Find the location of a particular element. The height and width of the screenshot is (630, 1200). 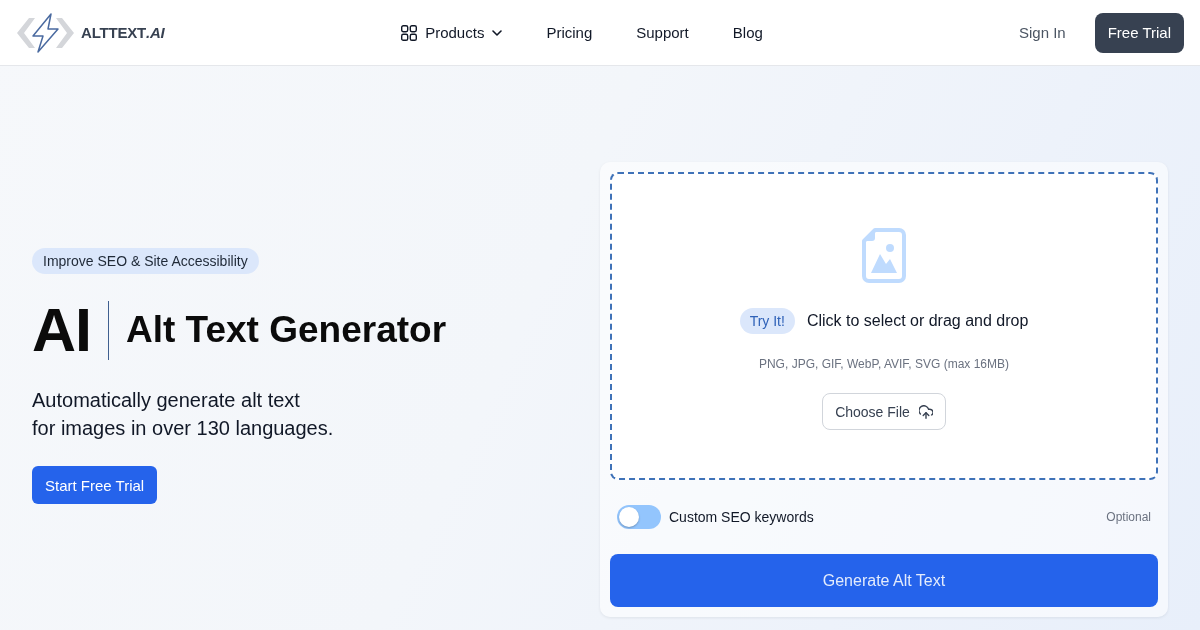

nav-link: Pricing is located at coordinates (569, 32).